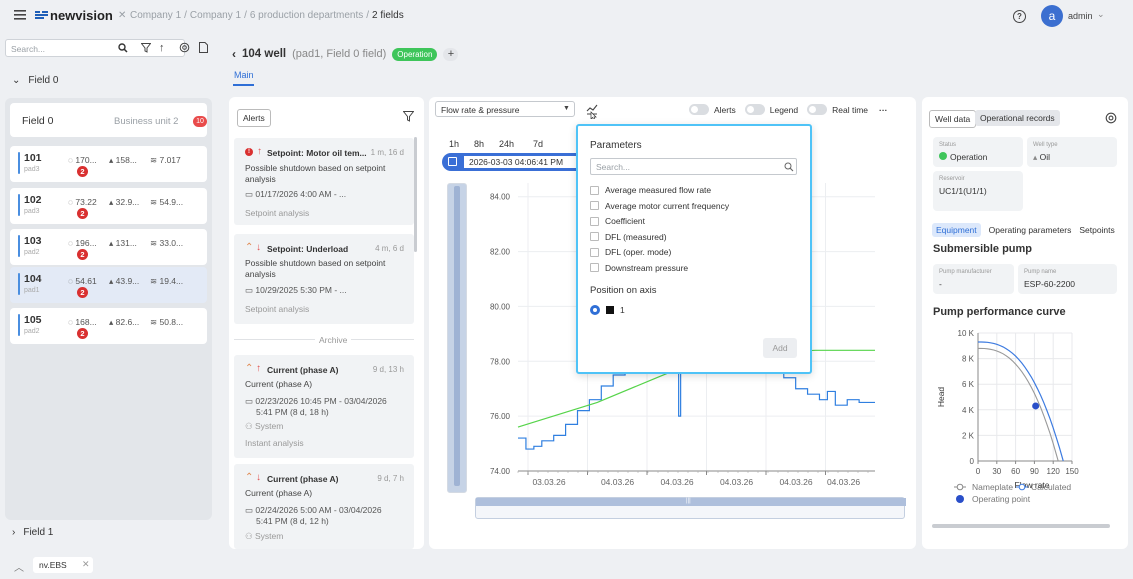 The image size is (1133, 579). Describe the element at coordinates (313, 510) in the screenshot. I see `alert-date: ▭ 02/24/2026 5:00 AM - 03/04/2026` at that location.